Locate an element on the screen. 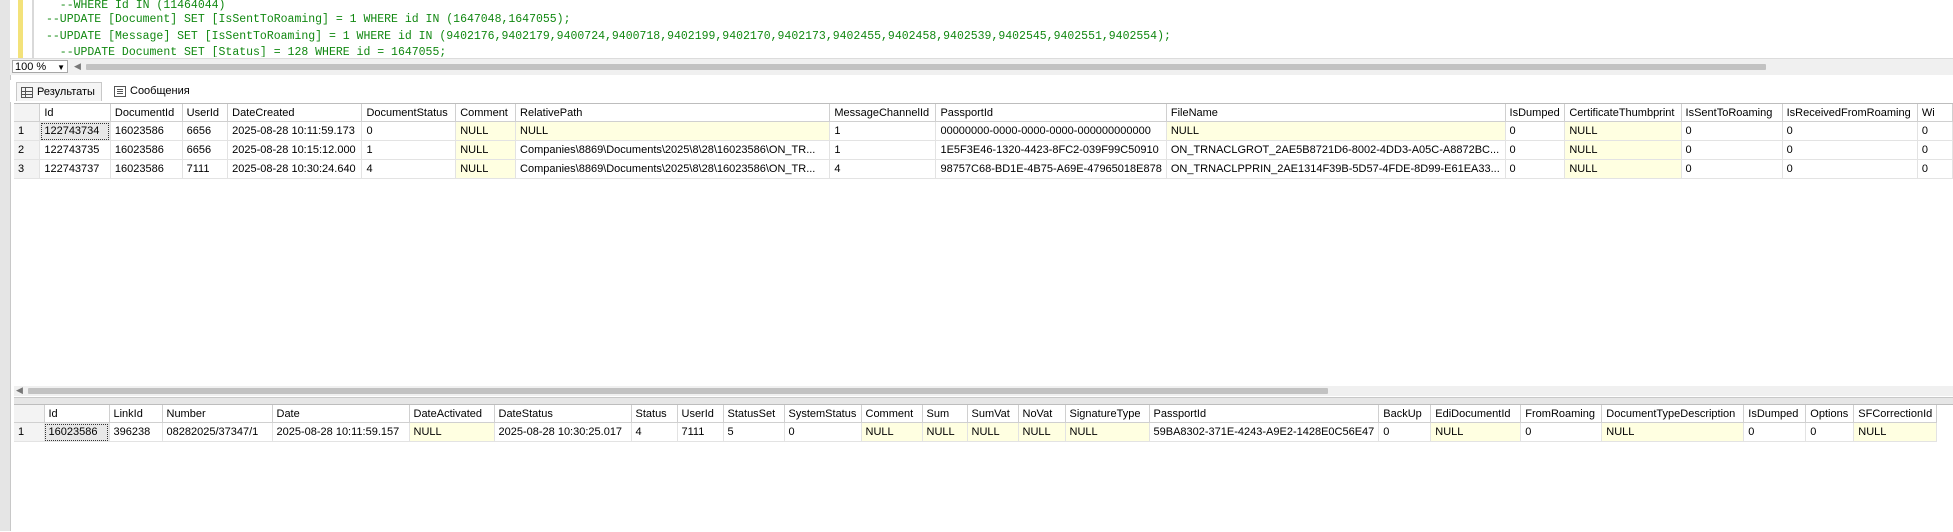 The image size is (1953, 532). column-header-no-vat: NoVat is located at coordinates (1042, 414).